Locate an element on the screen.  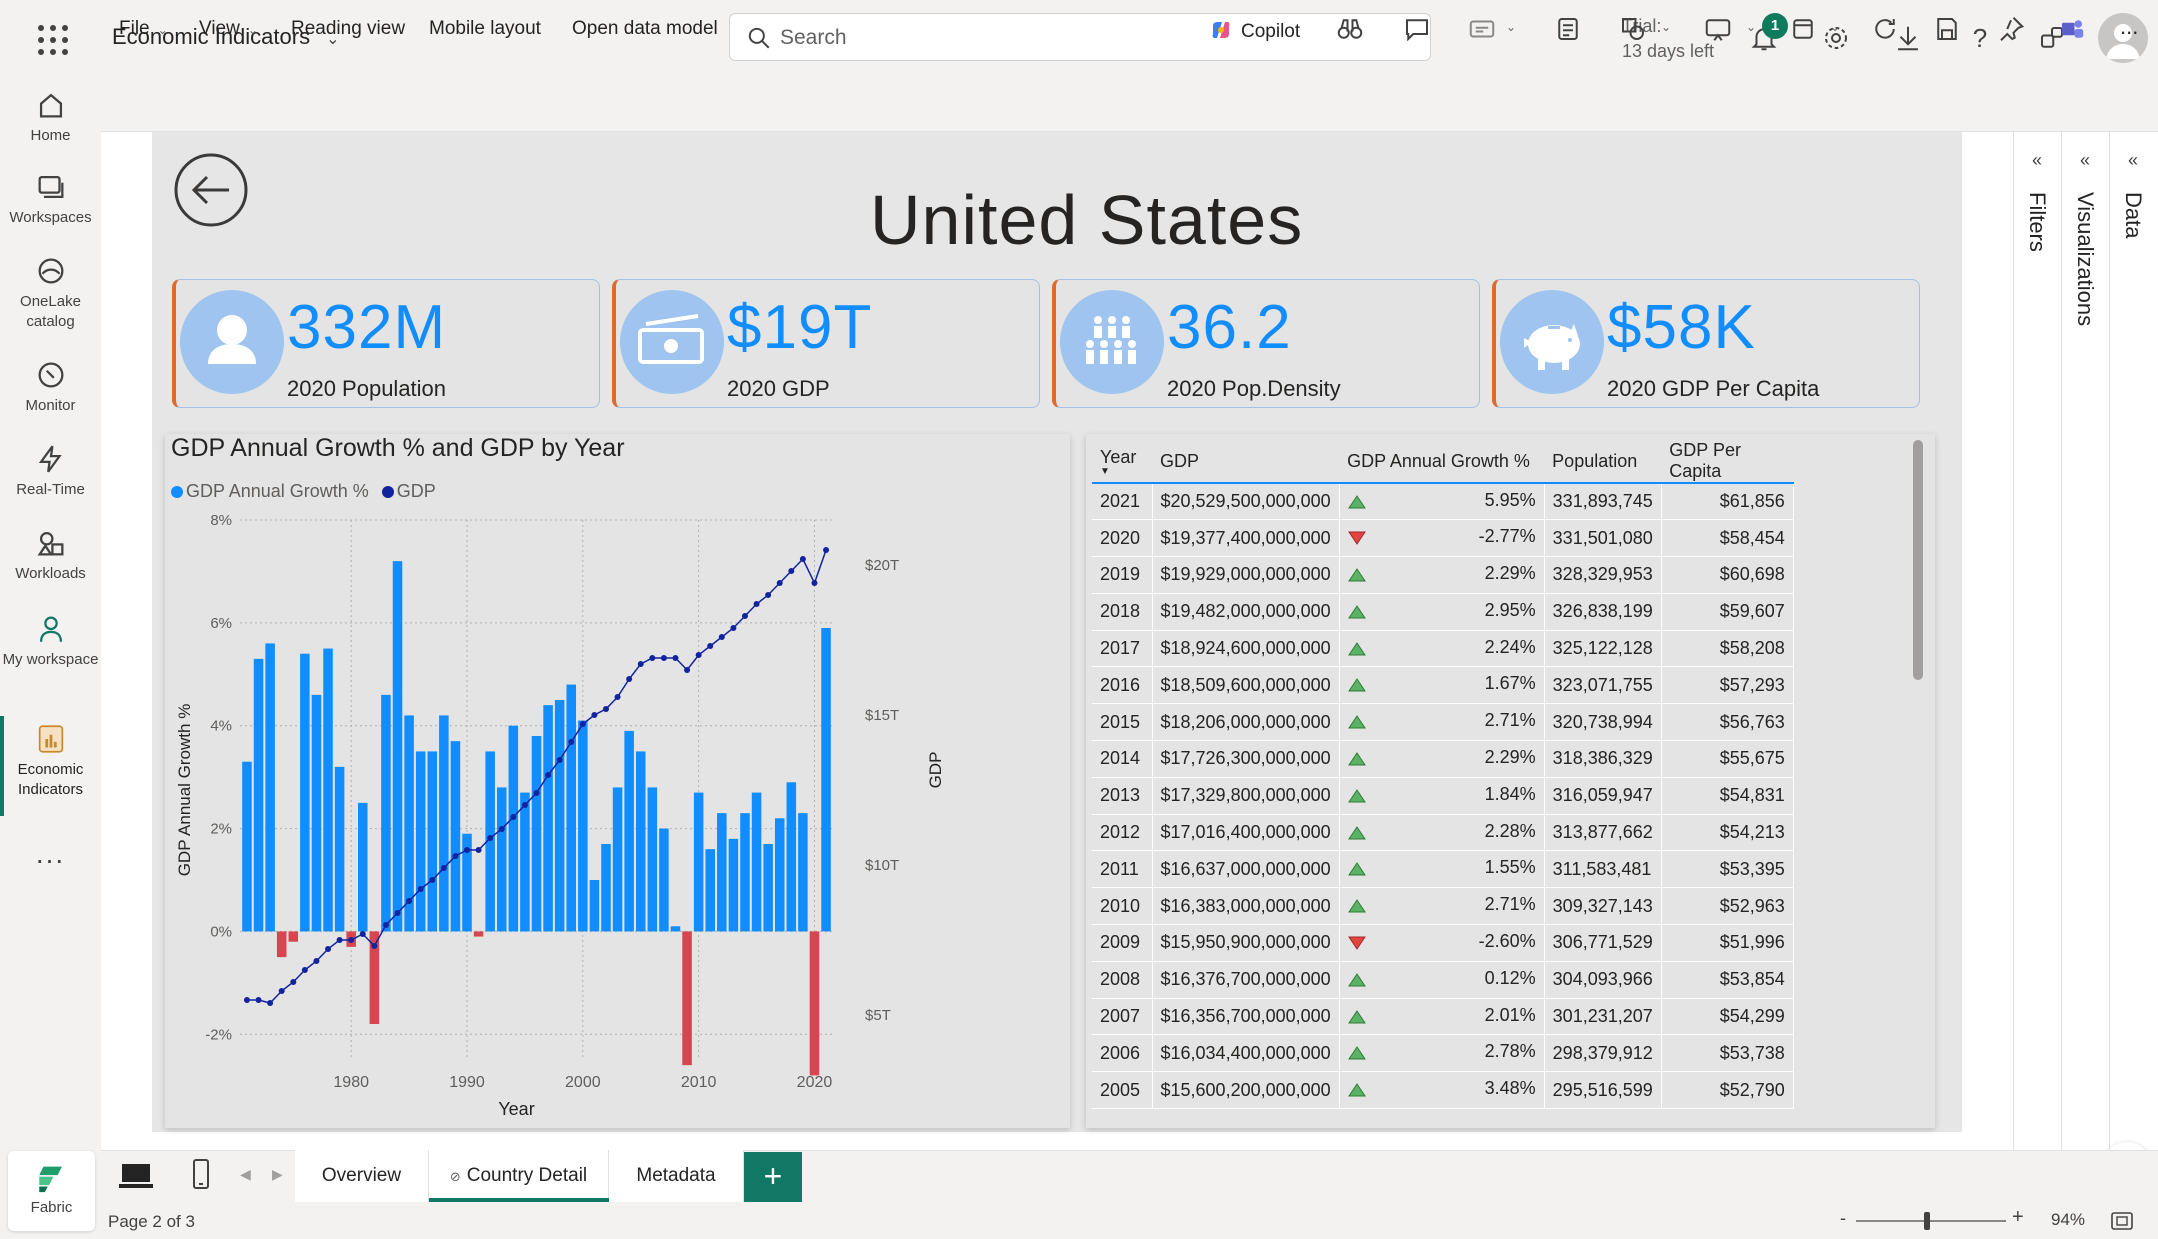
bar-growth-2003 is located at coordinates (617, 859).